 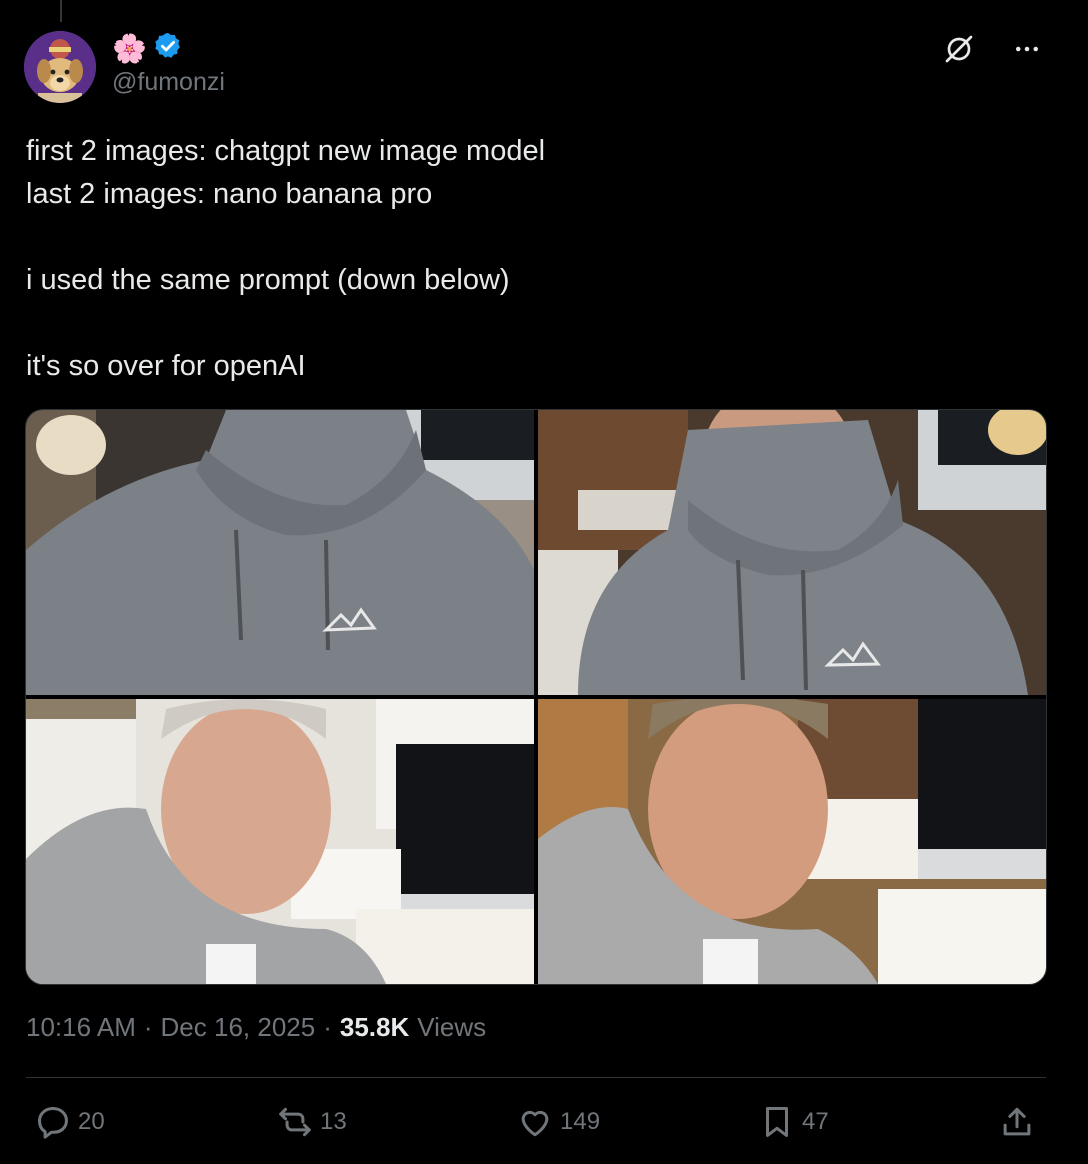 What do you see at coordinates (53, 1123) in the screenshot?
I see `reply-icon` at bounding box center [53, 1123].